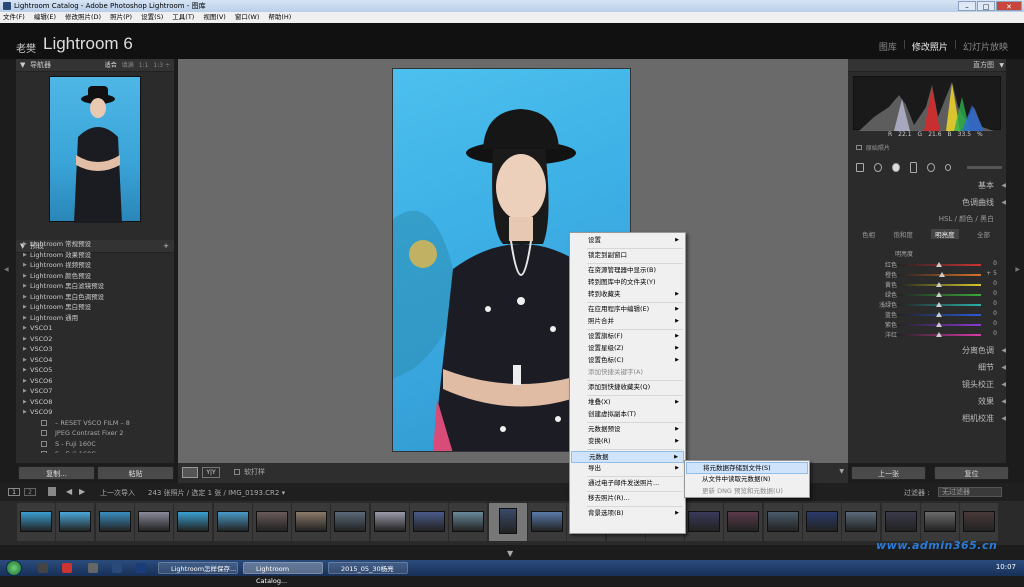  Describe the element at coordinates (991, 273) in the screenshot. I see `hsl-slider-value: + 5` at that location.